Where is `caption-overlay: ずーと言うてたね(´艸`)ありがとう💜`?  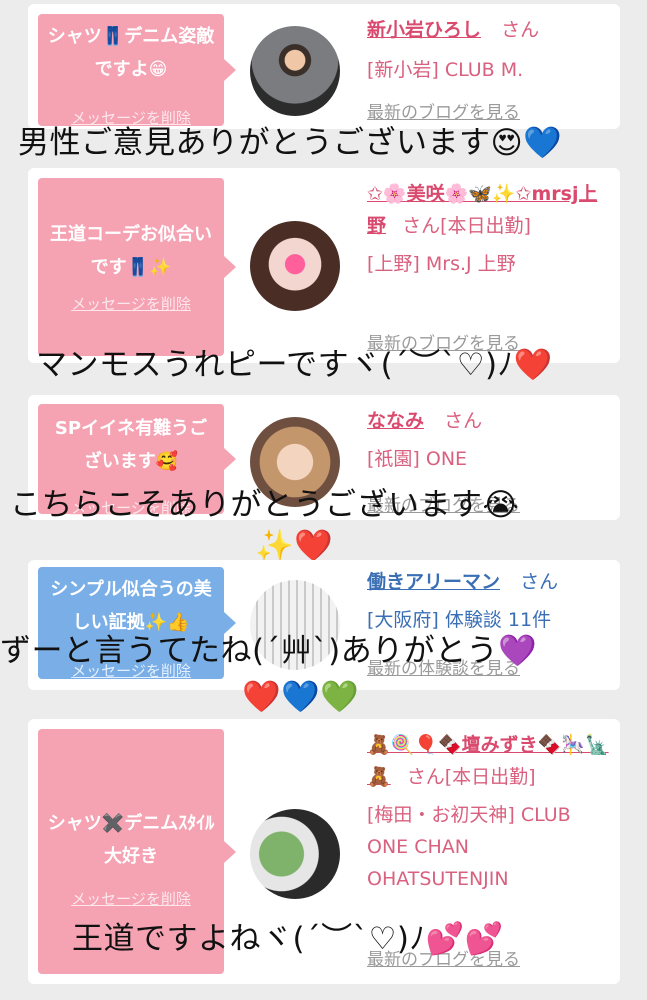
caption-overlay: ずーと言うてたね(´艸`)ありがとう💜 is located at coordinates (269, 651).